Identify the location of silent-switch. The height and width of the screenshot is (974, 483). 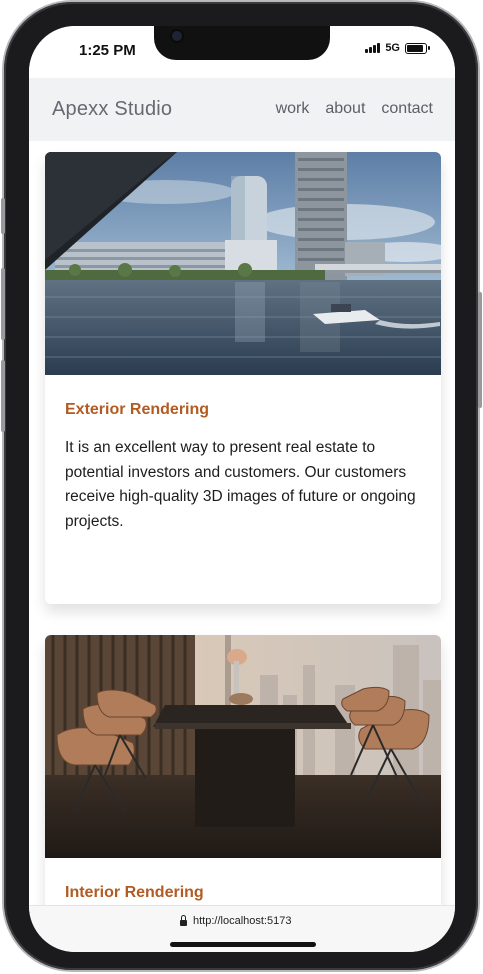
(3, 216).